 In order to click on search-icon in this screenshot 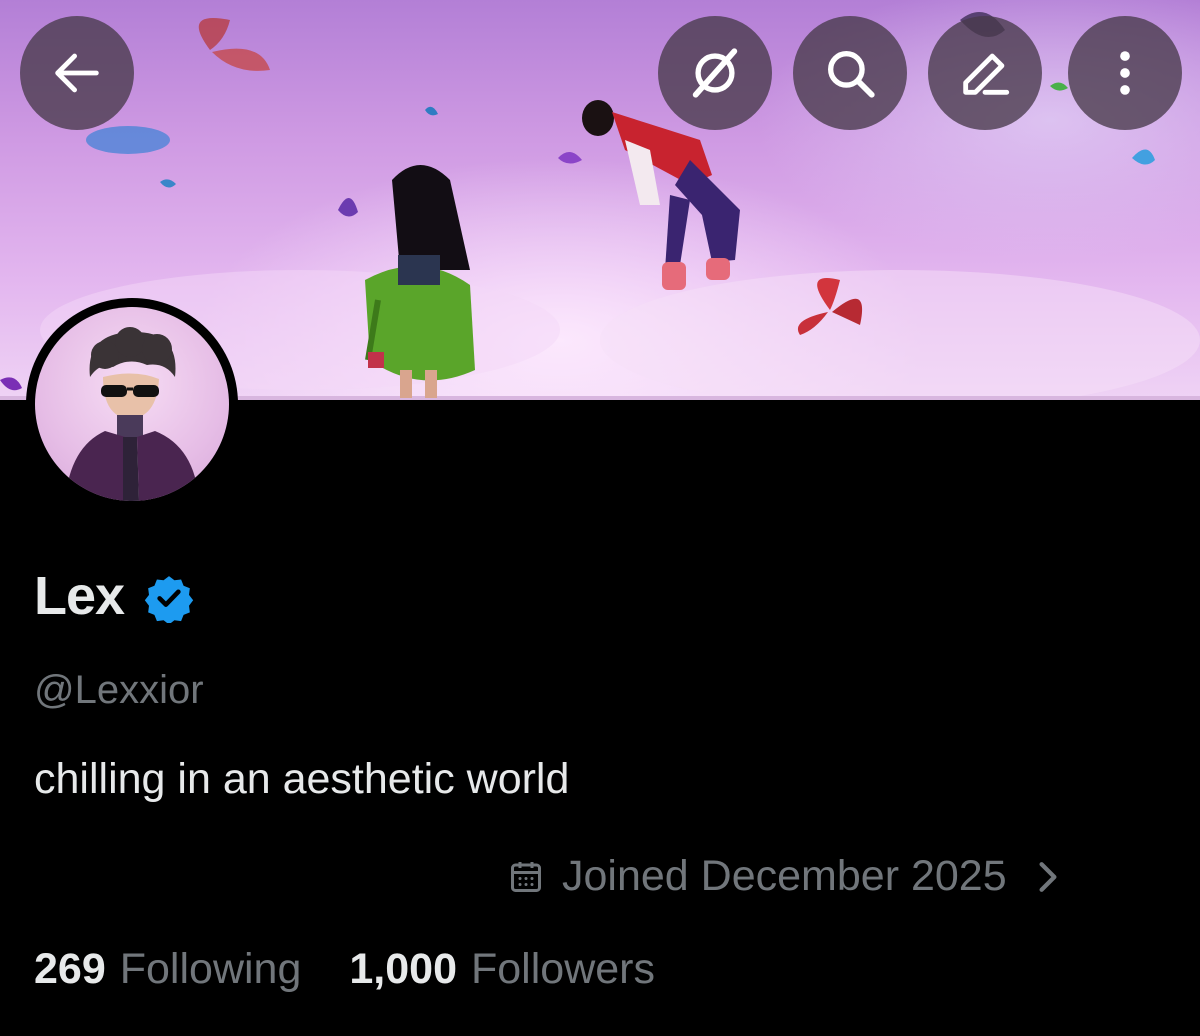, I will do `click(851, 74)`.